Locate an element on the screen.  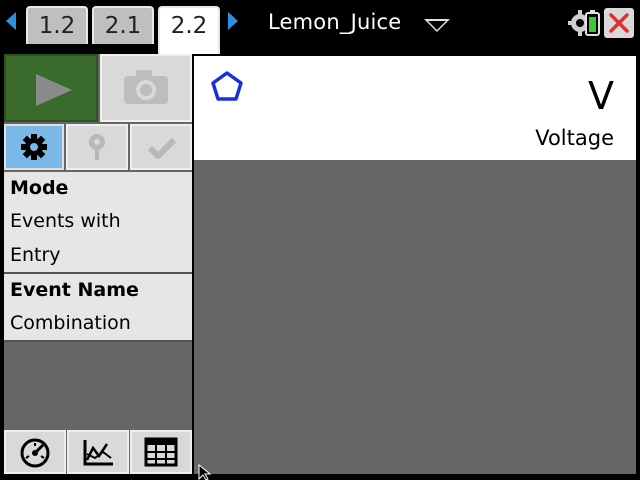
tab-scroll-right-icon is located at coordinates (233, 21).